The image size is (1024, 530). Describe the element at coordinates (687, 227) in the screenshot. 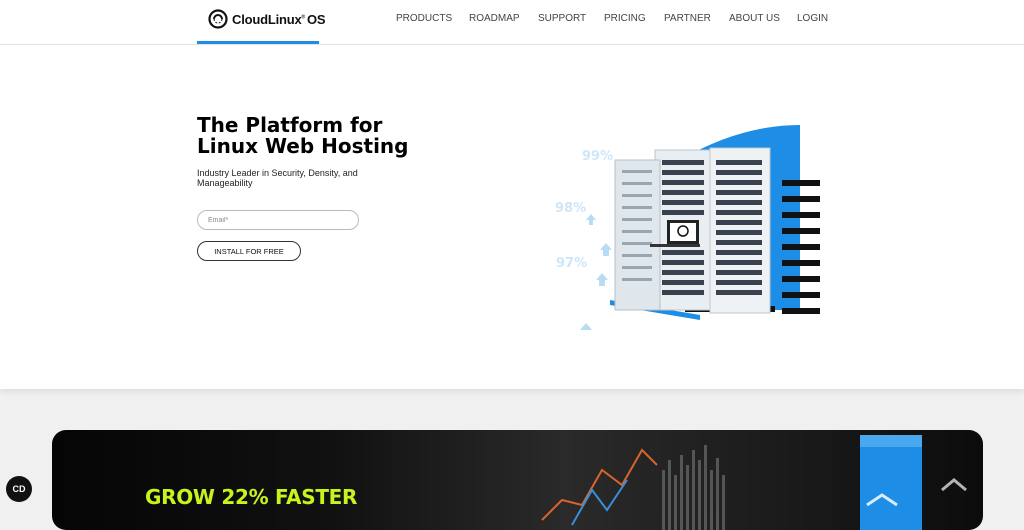

I see `server-rack-illustration: 99% 98% 97%` at that location.